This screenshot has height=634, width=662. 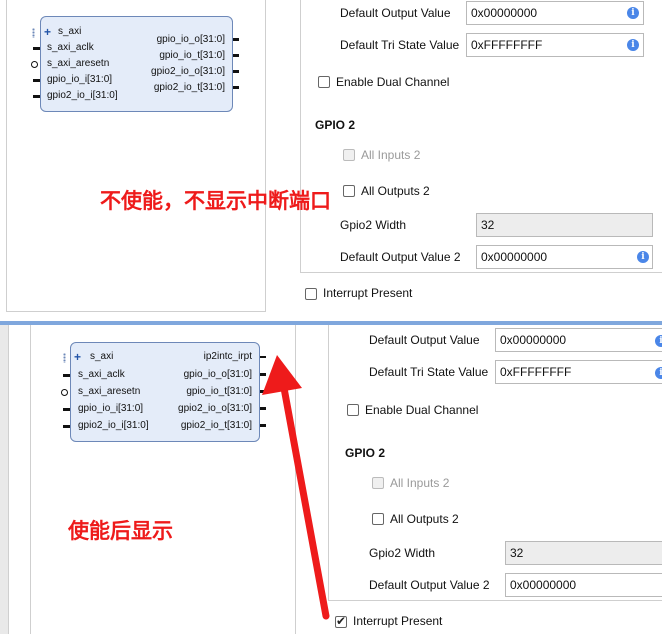 What do you see at coordinates (236, 71) in the screenshot?
I see `pin-gpio2-io-o` at bounding box center [236, 71].